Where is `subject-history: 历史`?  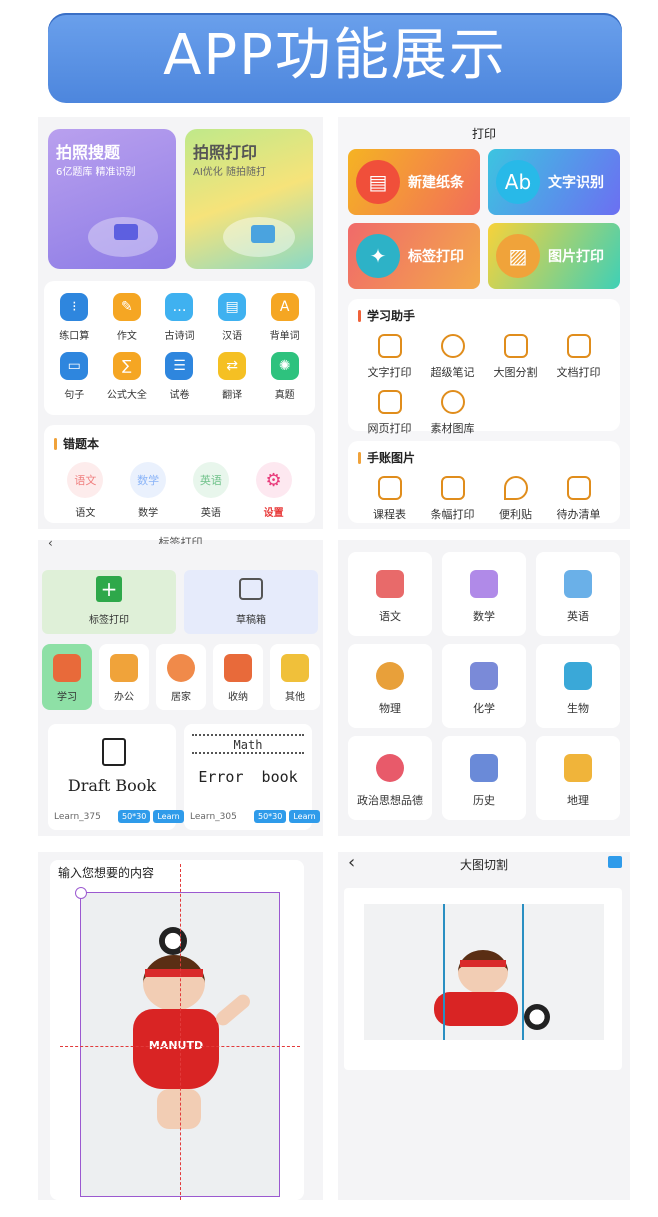
subject-history: 历史 is located at coordinates (484, 778).